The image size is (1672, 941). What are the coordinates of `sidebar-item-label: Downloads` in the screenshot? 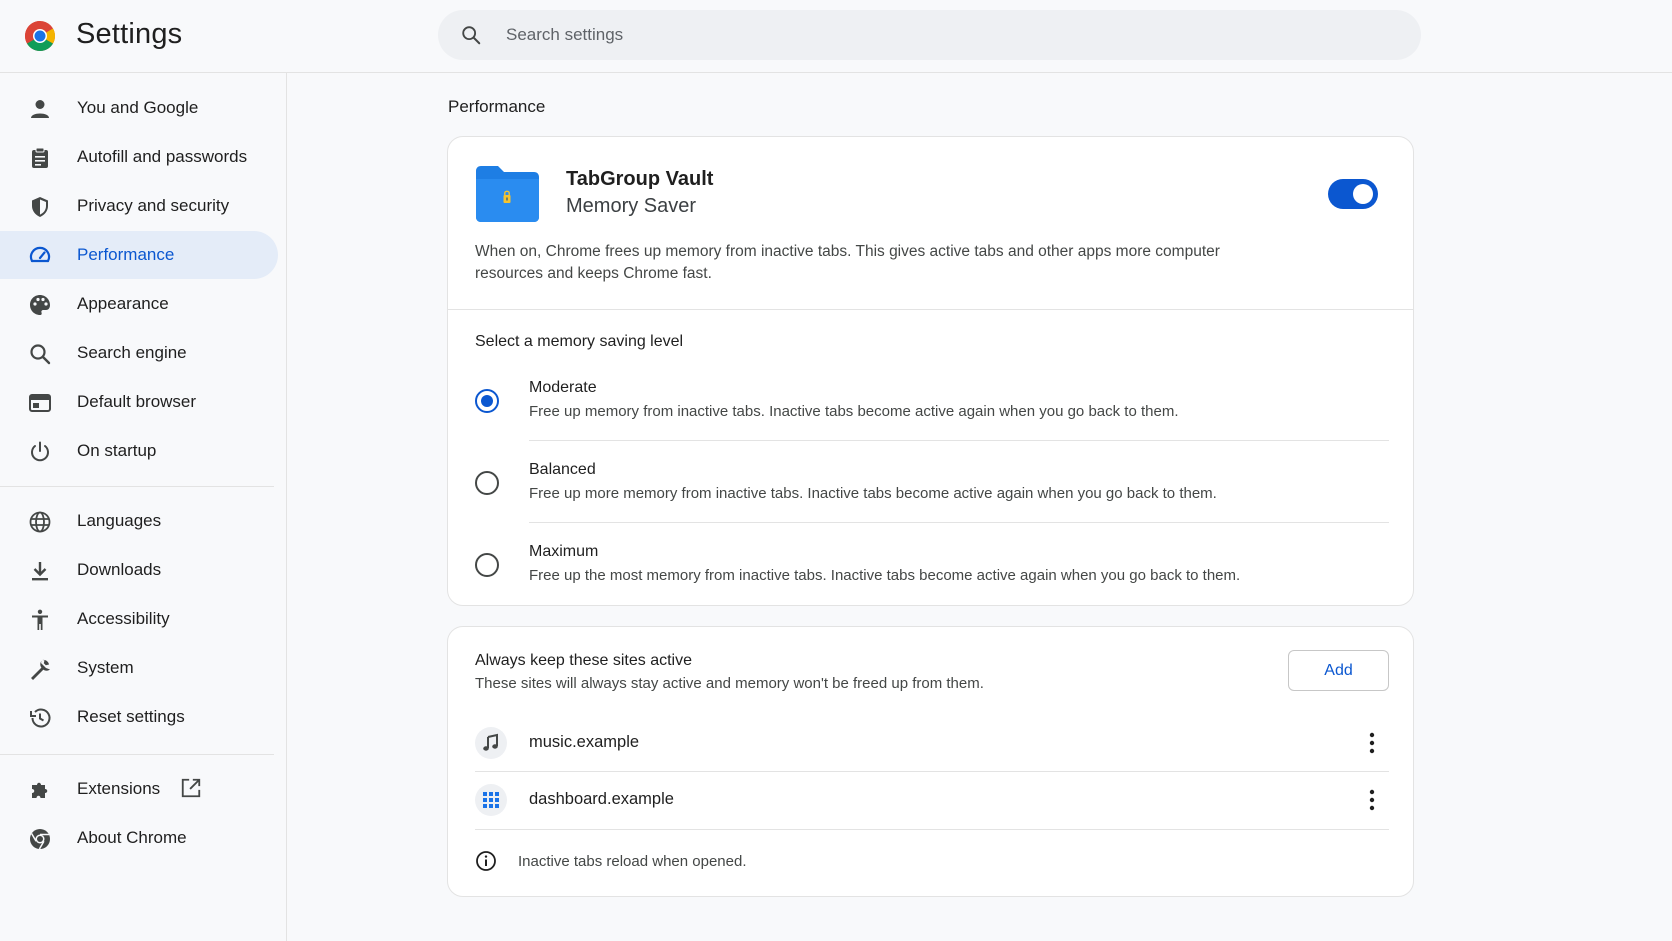 It's located at (119, 569).